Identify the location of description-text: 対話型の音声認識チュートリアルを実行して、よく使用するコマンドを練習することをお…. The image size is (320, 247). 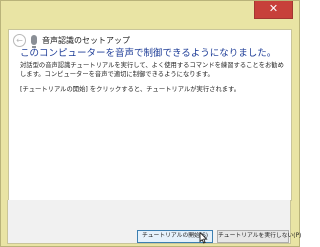
(152, 70).